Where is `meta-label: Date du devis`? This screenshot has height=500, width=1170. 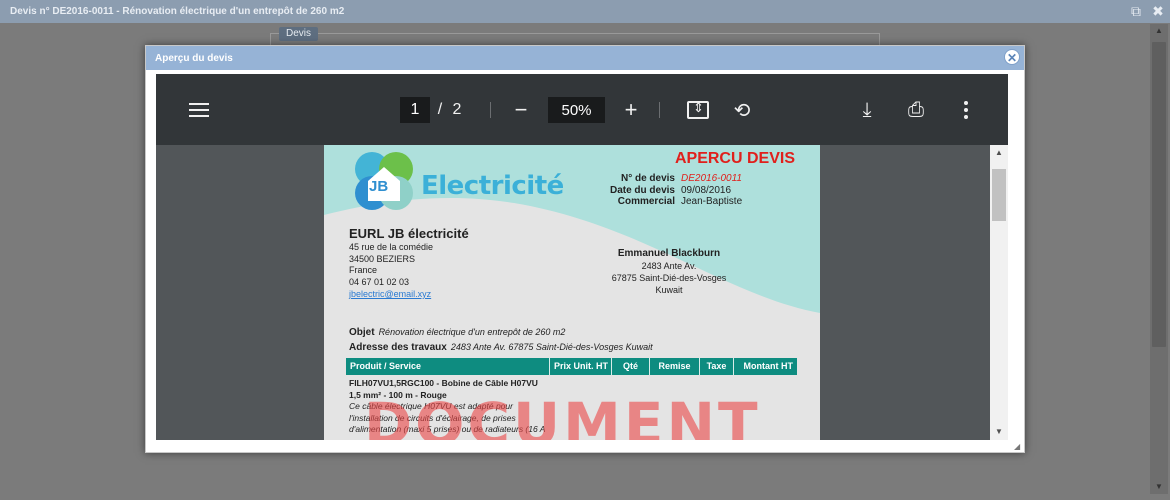
meta-label: Date du devis is located at coordinates (642, 190).